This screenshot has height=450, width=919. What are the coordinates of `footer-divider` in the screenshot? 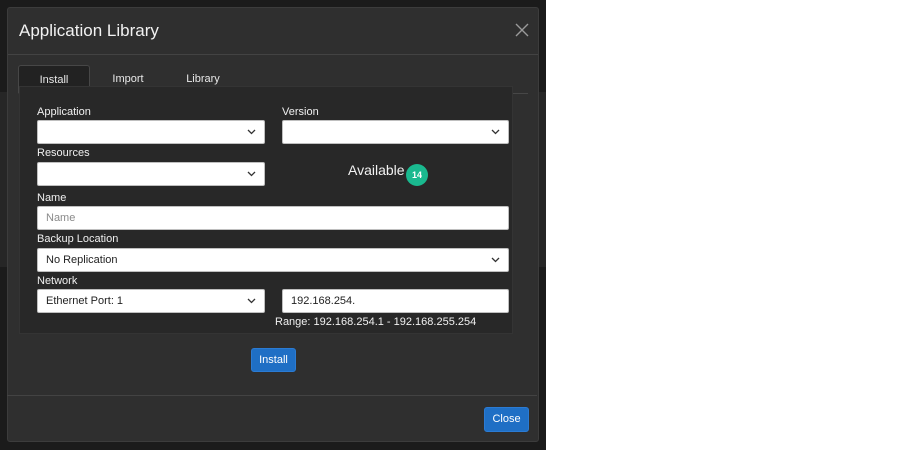 It's located at (272, 395).